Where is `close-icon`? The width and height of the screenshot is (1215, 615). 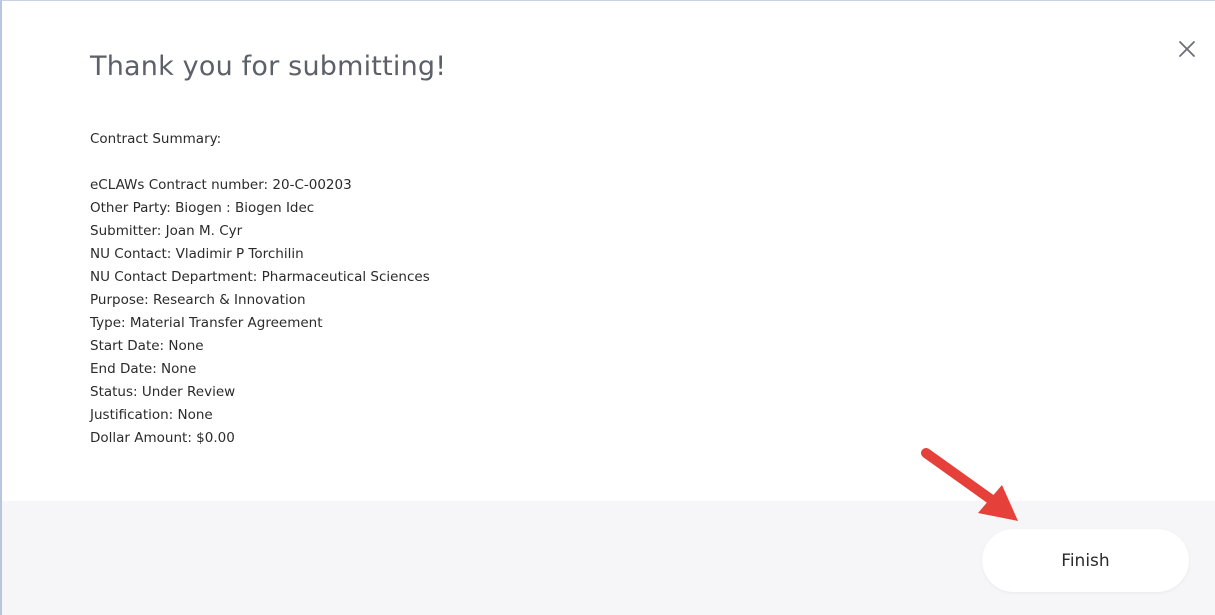
close-icon is located at coordinates (1187, 49).